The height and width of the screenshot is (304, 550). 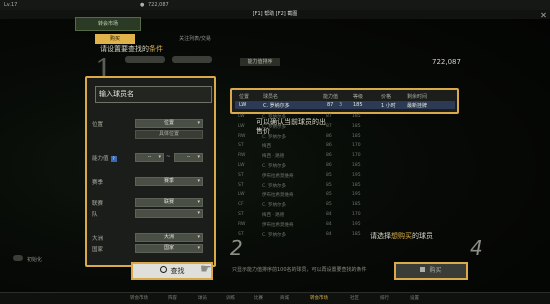 What do you see at coordinates (319, 298) in the screenshot?
I see `nav-item-active: 转会市场` at bounding box center [319, 298].